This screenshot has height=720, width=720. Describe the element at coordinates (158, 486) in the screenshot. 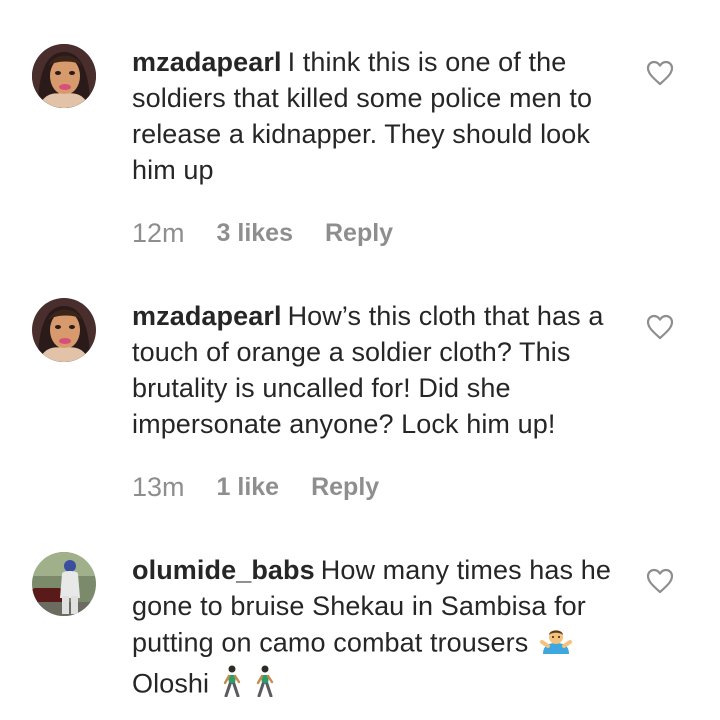

I see `comment-timestamp: 13m` at that location.